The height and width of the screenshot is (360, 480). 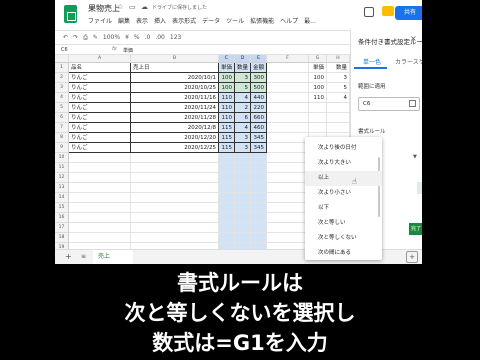 What do you see at coordinates (389, 104) in the screenshot?
I see `range-input: C6` at bounding box center [389, 104].